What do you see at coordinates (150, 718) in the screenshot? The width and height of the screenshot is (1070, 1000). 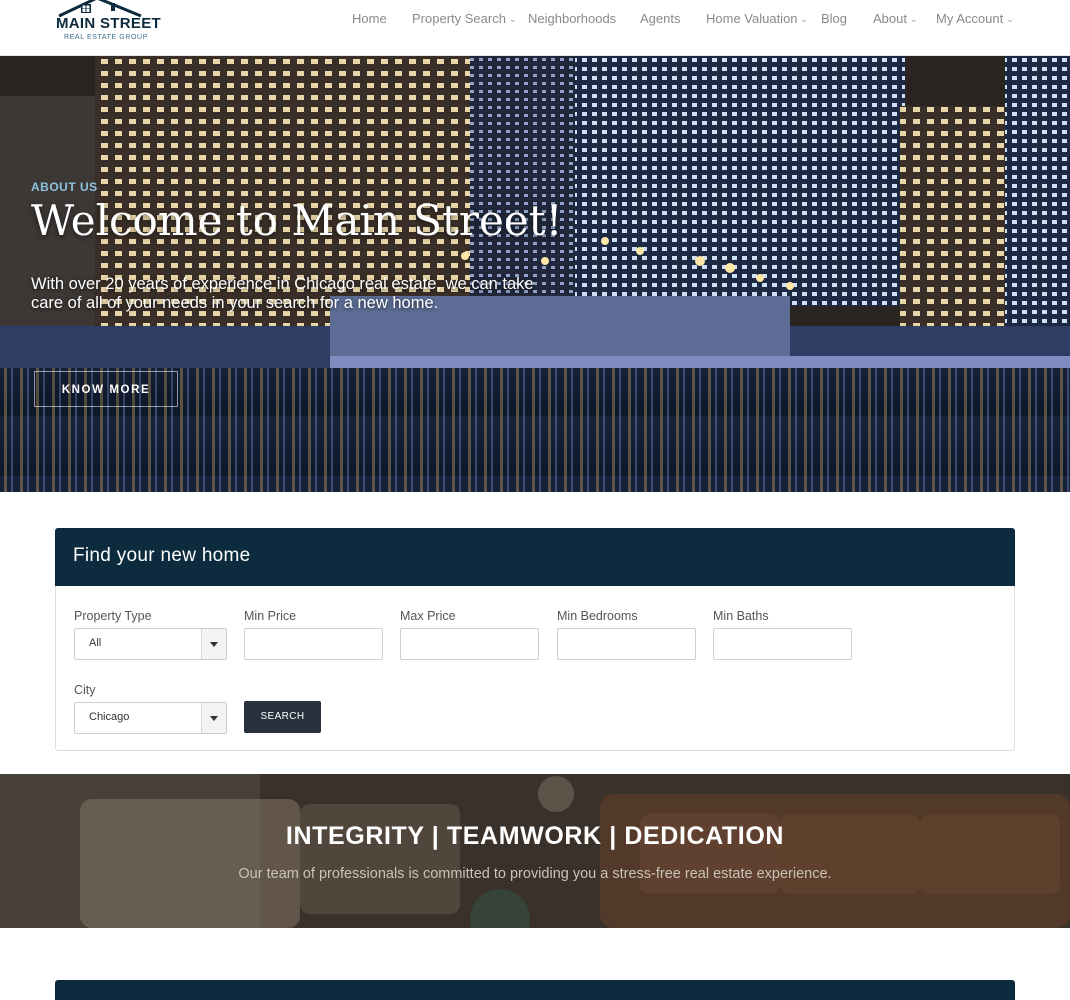 I see `city-select: Chicago` at bounding box center [150, 718].